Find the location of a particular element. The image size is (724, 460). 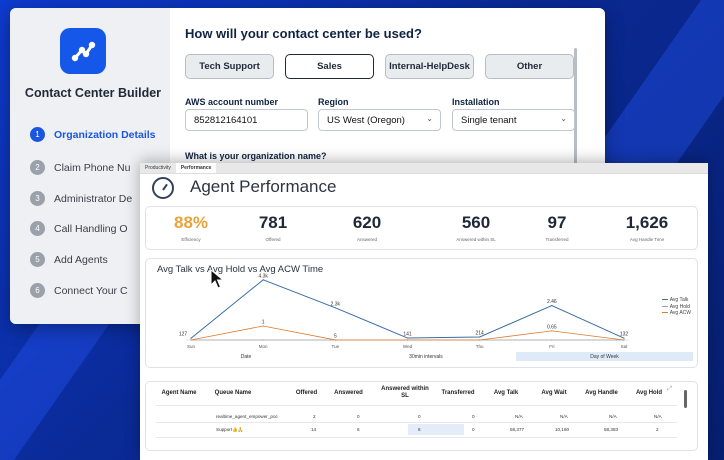

kpi-value: 781 is located at coordinates (273, 222).